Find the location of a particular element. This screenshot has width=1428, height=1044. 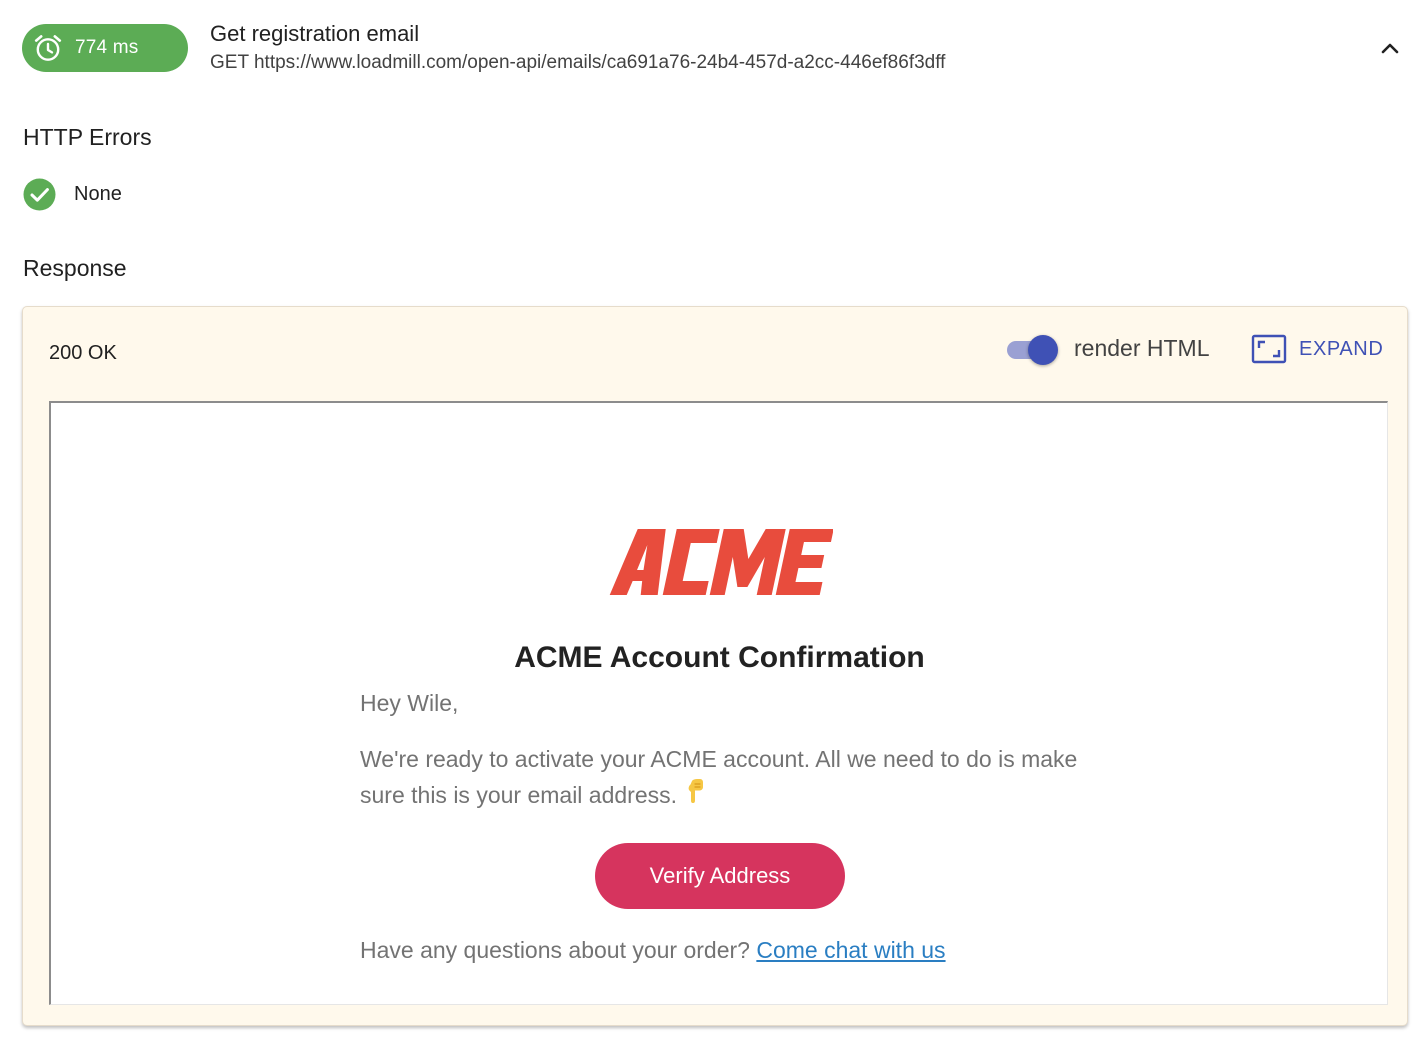

come-chat-link: Come chat with us is located at coordinates (850, 950).